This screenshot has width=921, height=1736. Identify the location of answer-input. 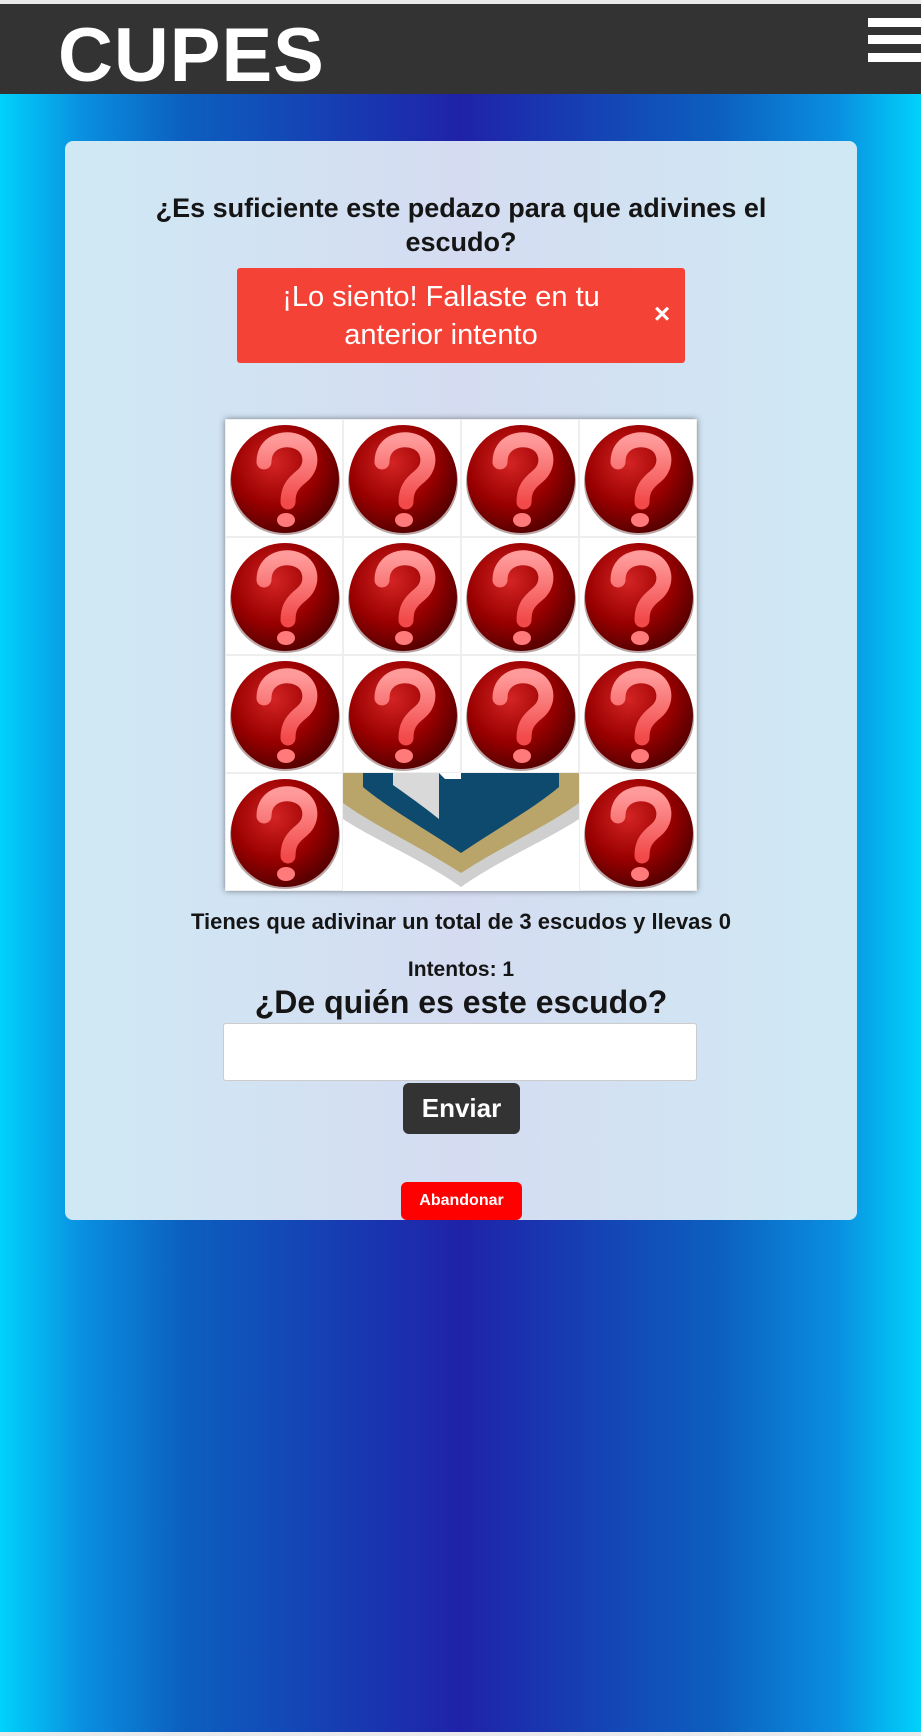
(460, 1052).